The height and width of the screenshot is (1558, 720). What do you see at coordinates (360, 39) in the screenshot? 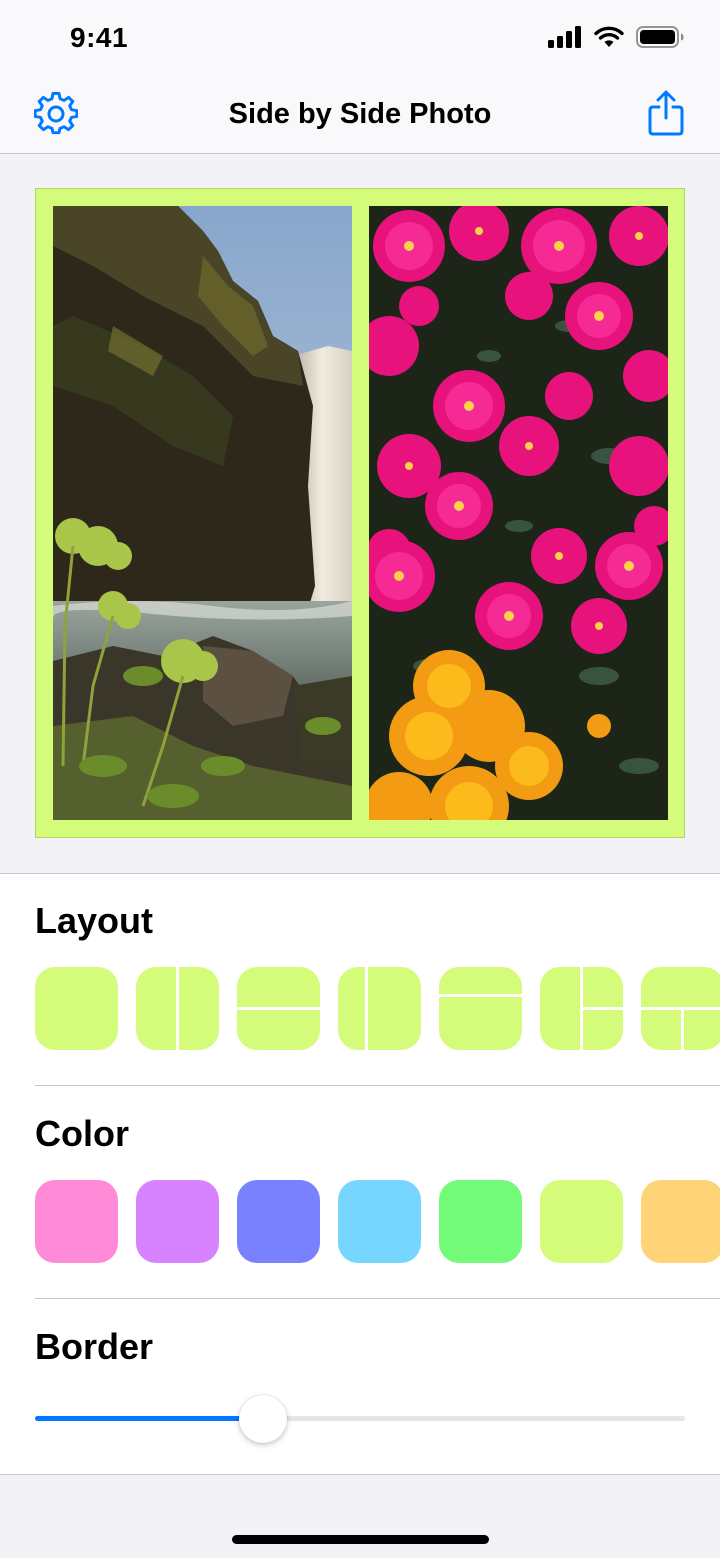
I see `status-bar: 9:41` at bounding box center [360, 39].